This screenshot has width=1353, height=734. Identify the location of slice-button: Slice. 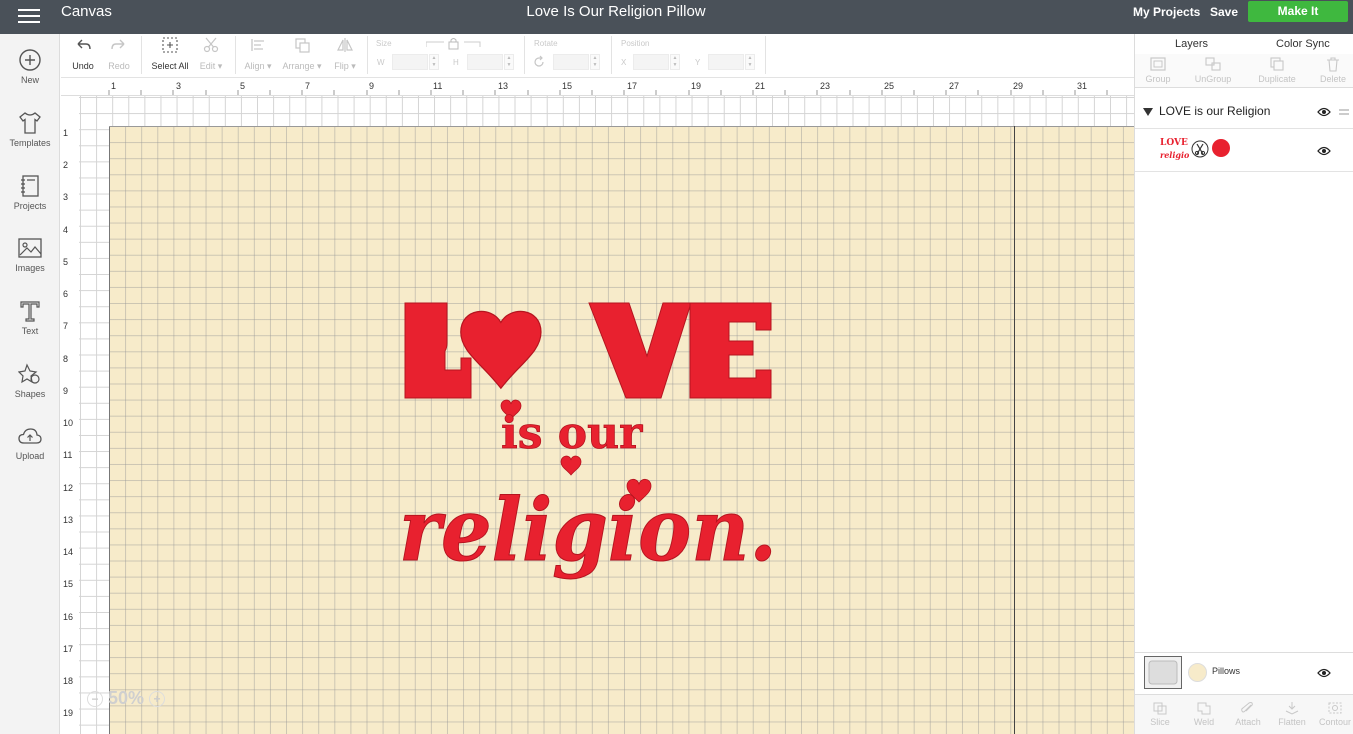
(1160, 714).